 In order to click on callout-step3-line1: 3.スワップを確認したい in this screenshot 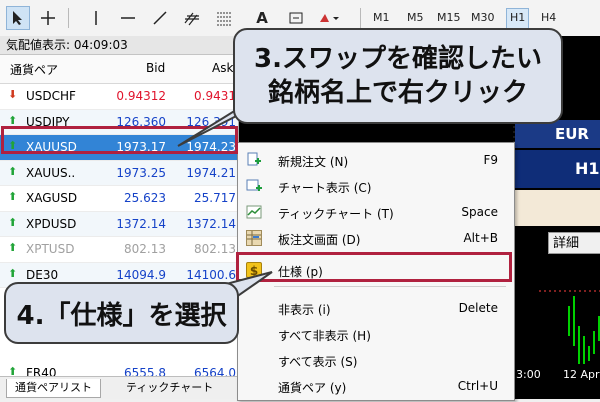, I will do `click(398, 59)`.